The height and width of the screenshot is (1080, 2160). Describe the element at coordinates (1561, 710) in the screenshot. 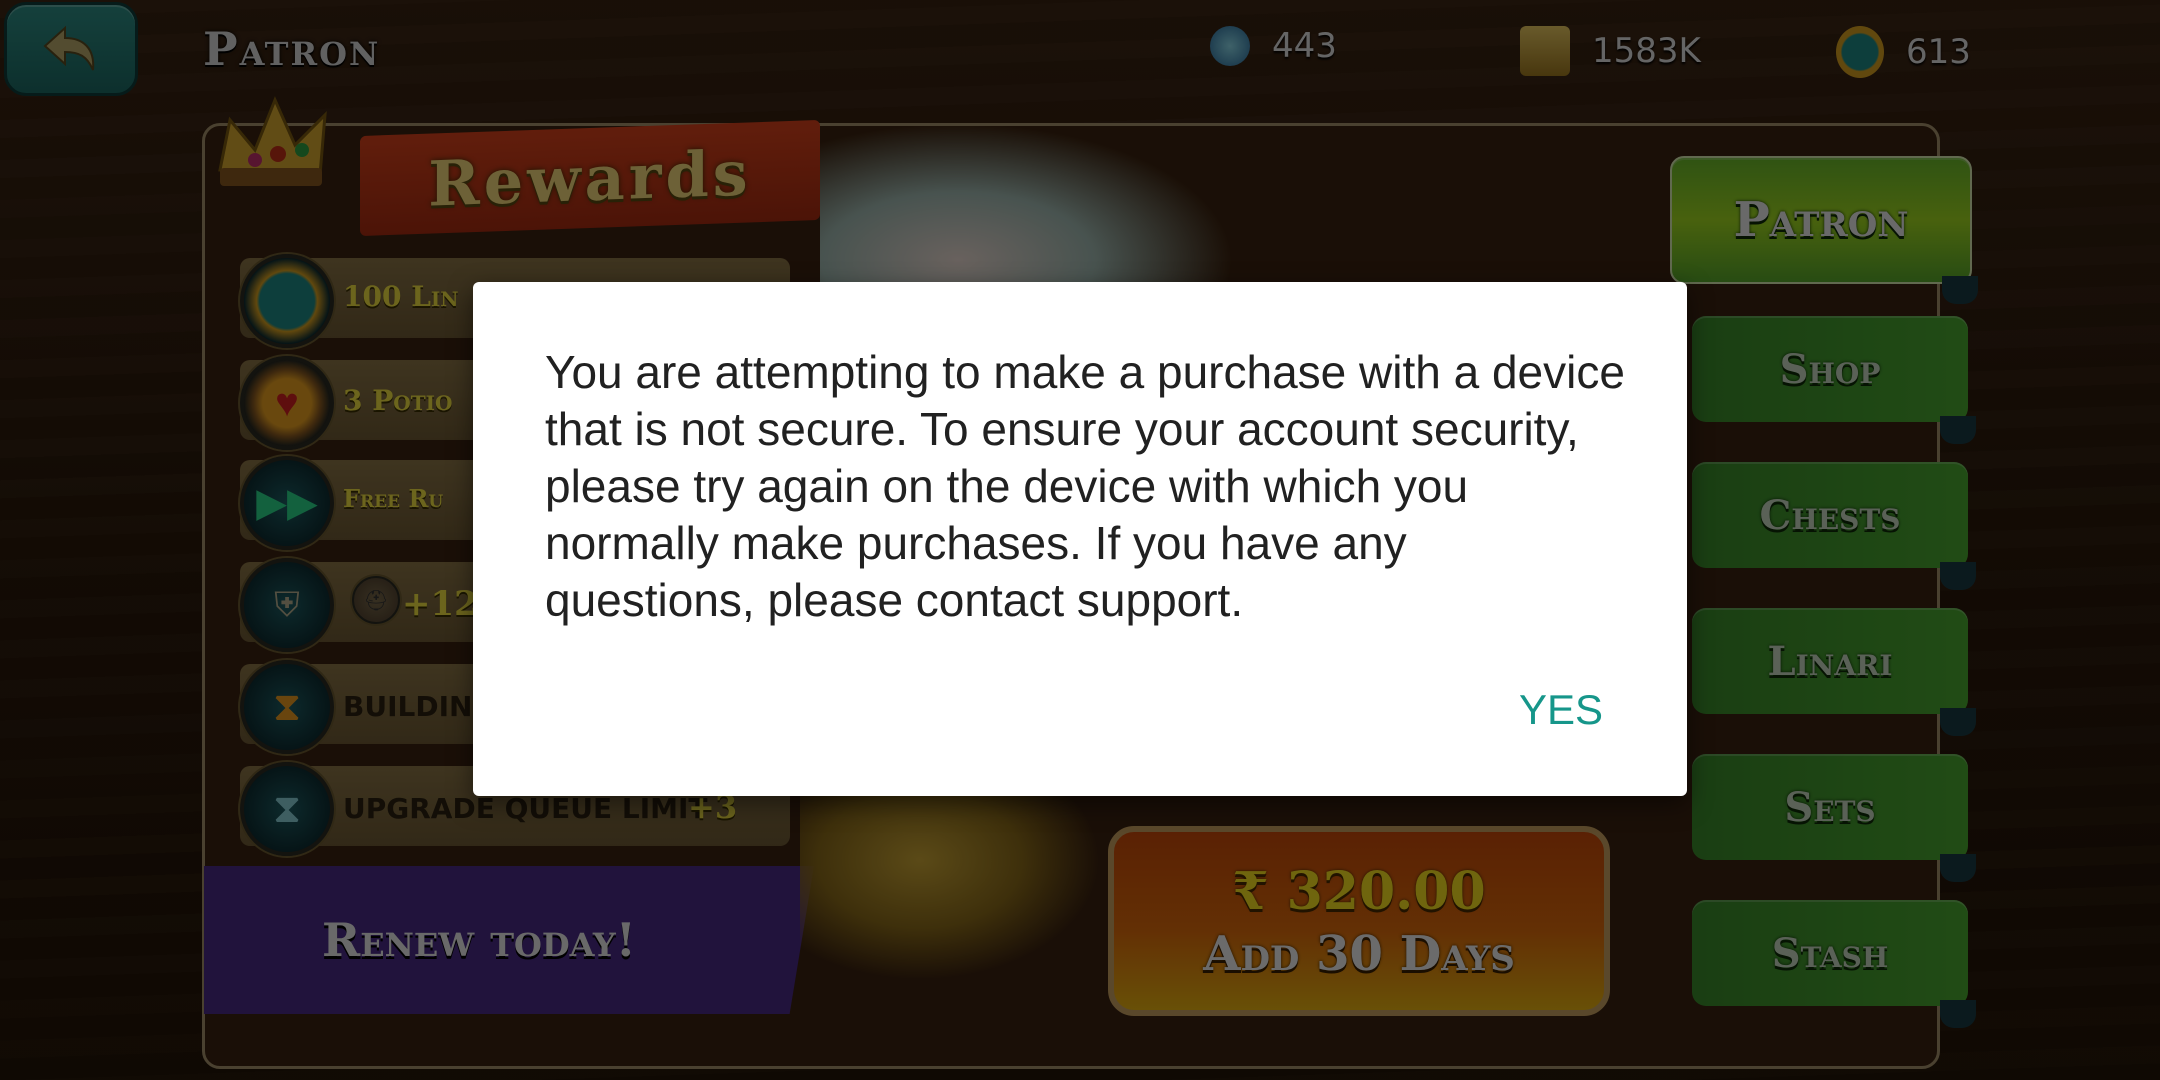

I see `yes-button: YES` at that location.